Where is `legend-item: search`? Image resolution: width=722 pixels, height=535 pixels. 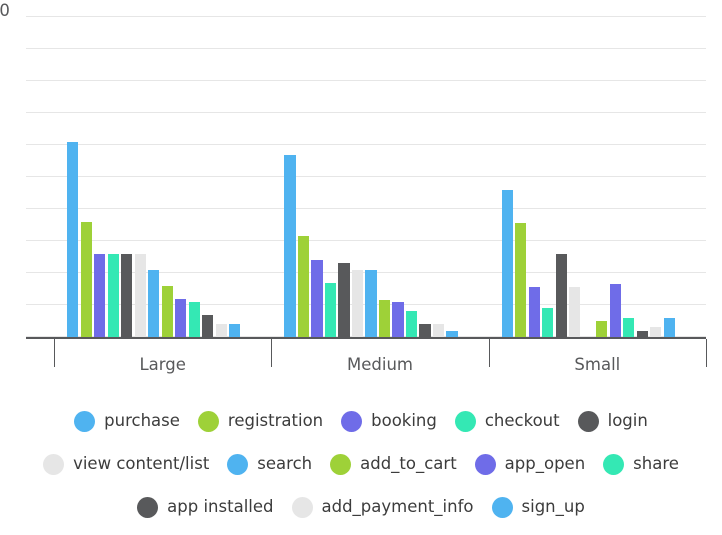
legend-item: search is located at coordinates (269, 464).